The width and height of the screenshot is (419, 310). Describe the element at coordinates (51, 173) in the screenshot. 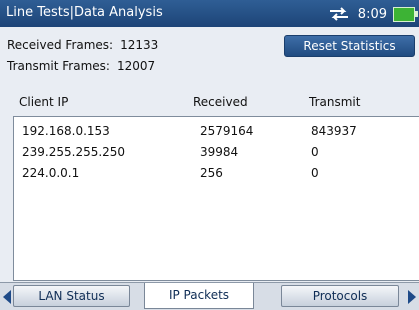

I see `client-ip-cell: 224.0.0.1` at that location.